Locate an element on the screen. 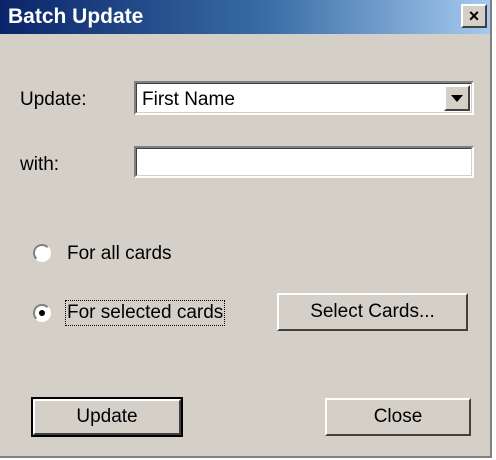 The image size is (496, 460). window-title: Batch Update is located at coordinates (76, 16).